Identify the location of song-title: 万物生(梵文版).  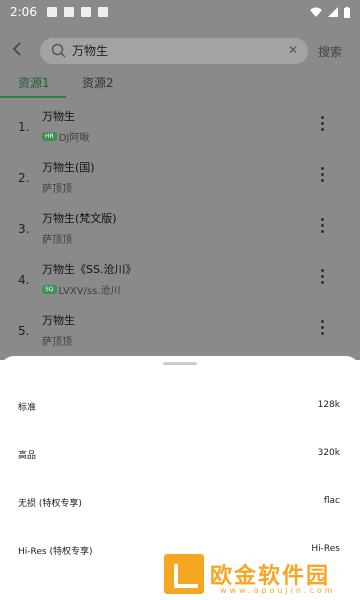
(79, 218).